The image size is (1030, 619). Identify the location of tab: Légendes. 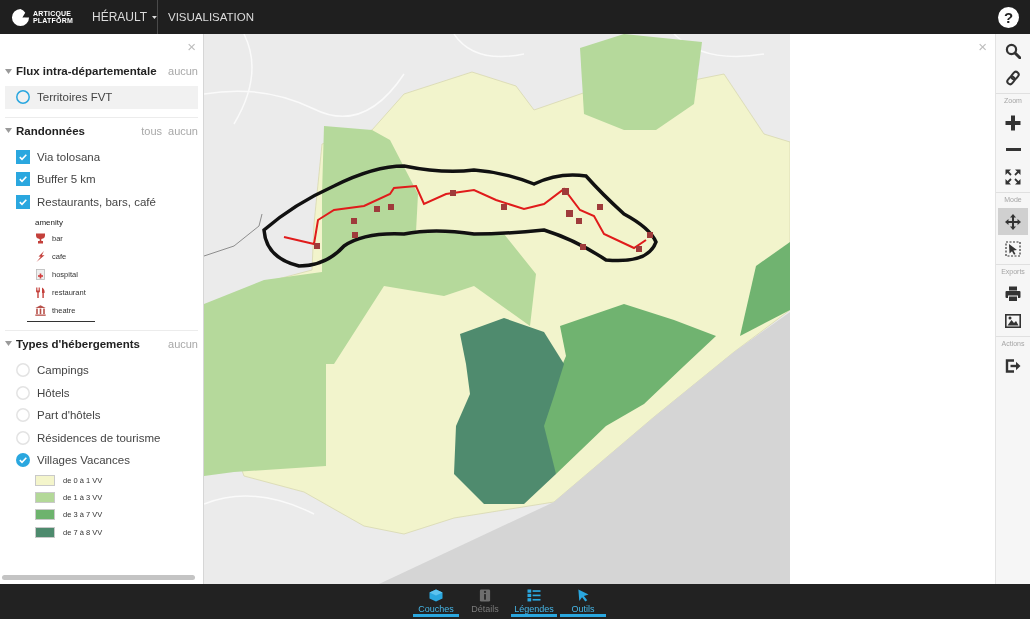
(534, 600).